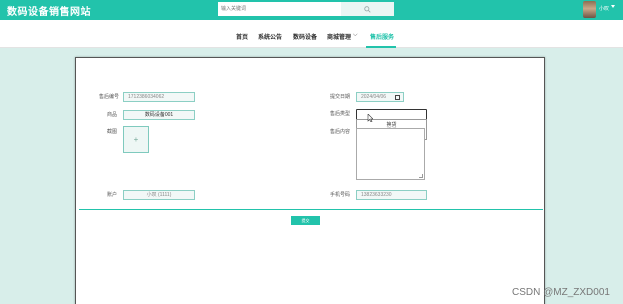 The image size is (623, 304). I want to click on order-no-field: 1712386034062, so click(159, 97).